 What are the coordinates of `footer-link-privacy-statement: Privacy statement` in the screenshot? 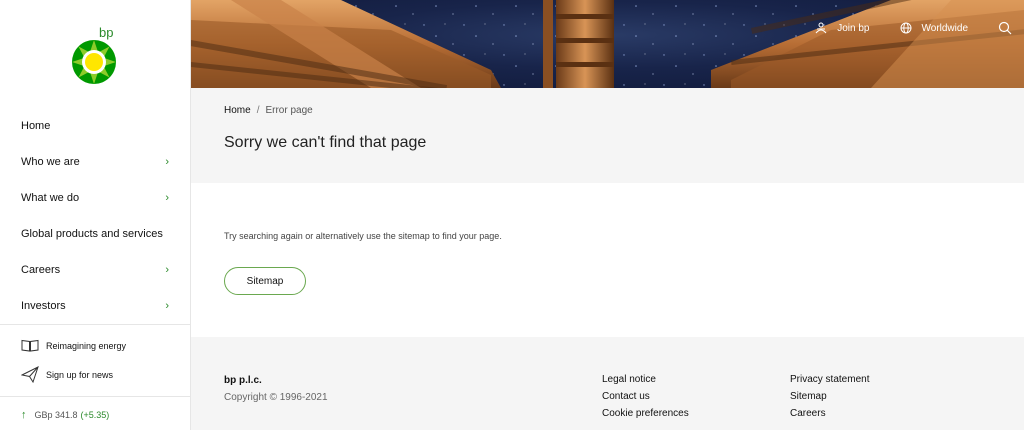 It's located at (829, 382).